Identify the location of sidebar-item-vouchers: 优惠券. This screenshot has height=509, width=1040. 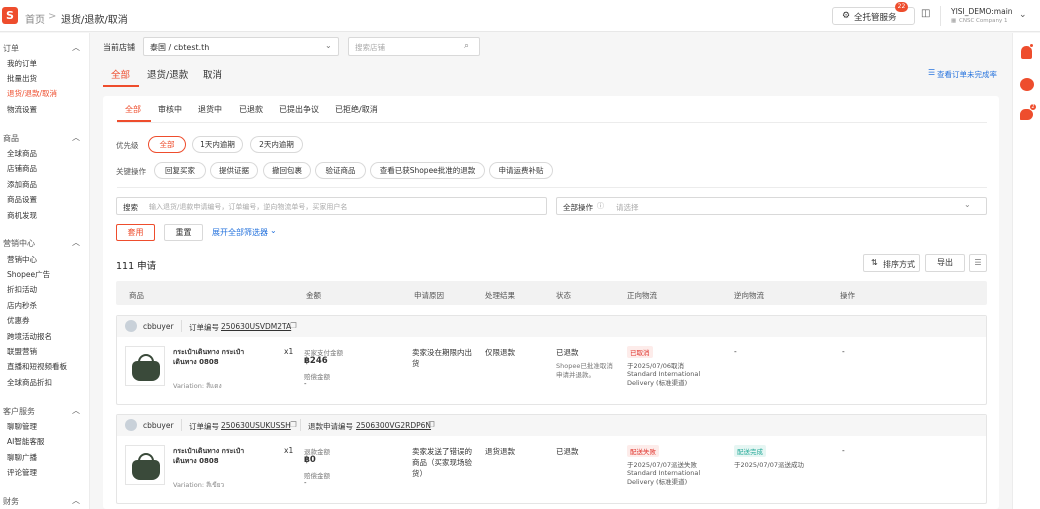
(18, 320).